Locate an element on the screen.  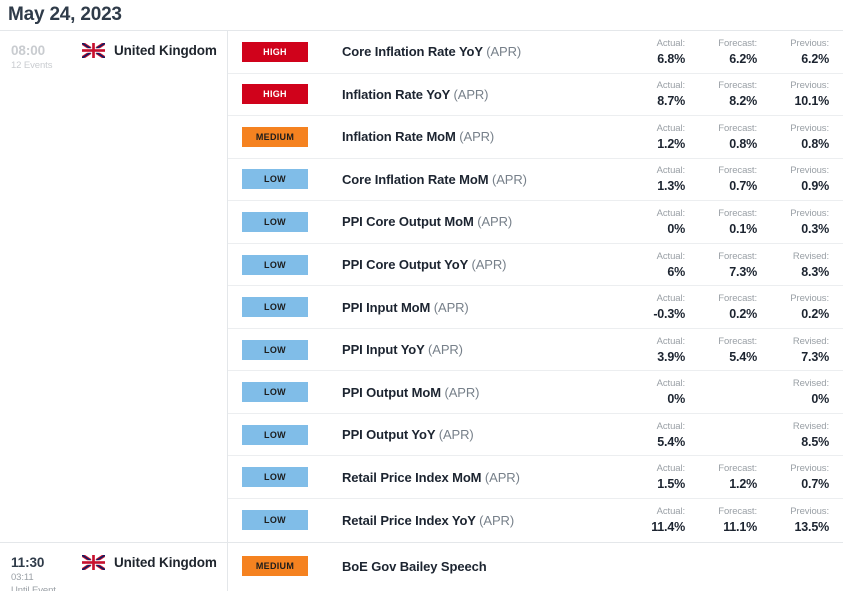
stat-cell: Actual: 6.8% is located at coordinates (653, 52).